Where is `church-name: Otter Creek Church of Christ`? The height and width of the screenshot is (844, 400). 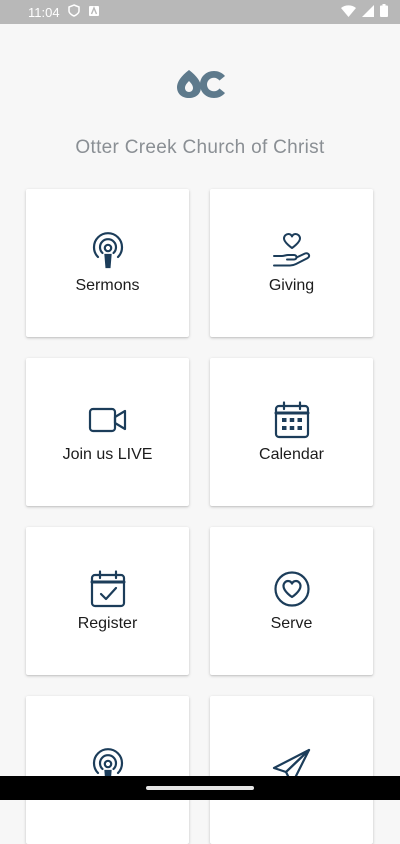 church-name: Otter Creek Church of Christ is located at coordinates (200, 147).